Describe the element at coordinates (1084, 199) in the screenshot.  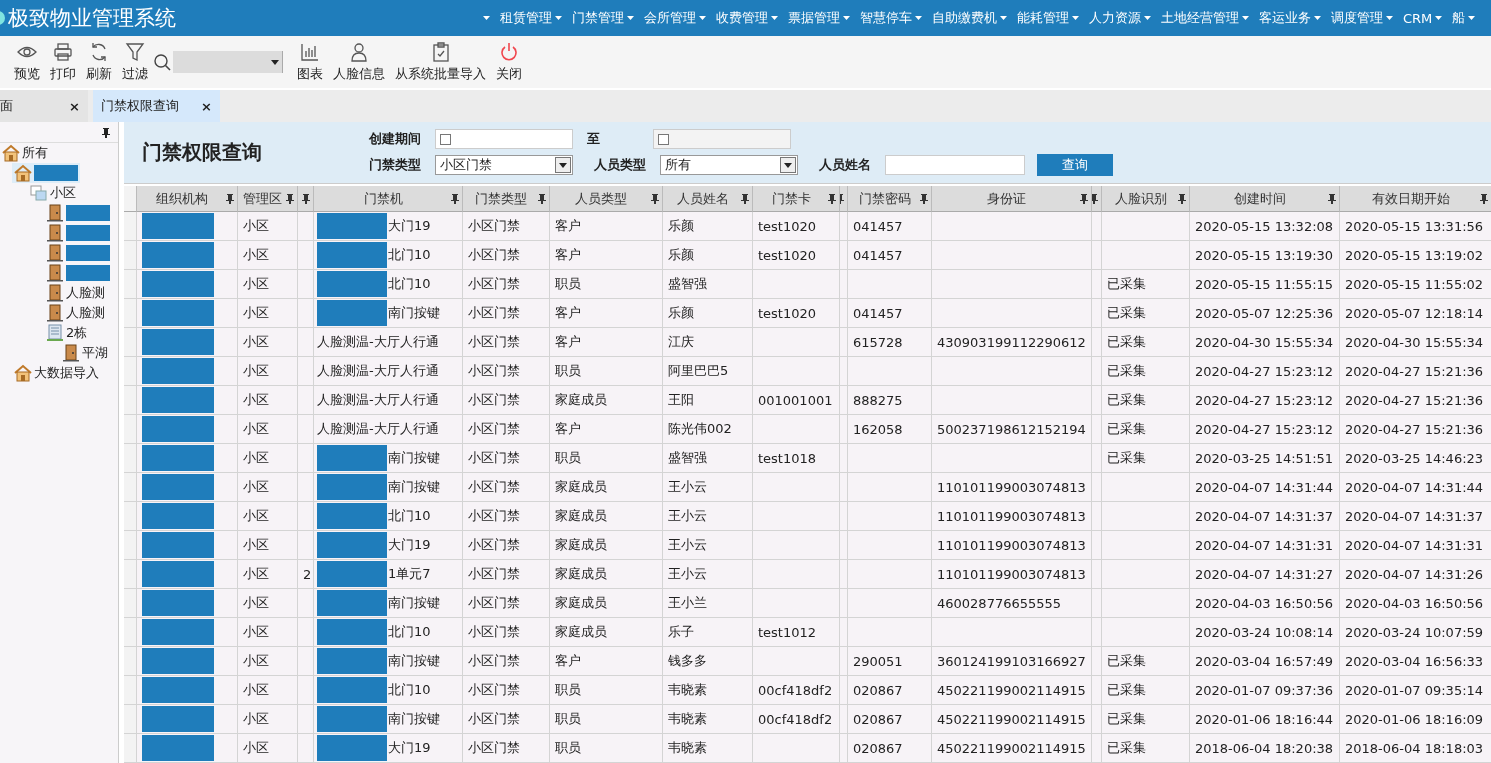
I see `pin-icon` at that location.